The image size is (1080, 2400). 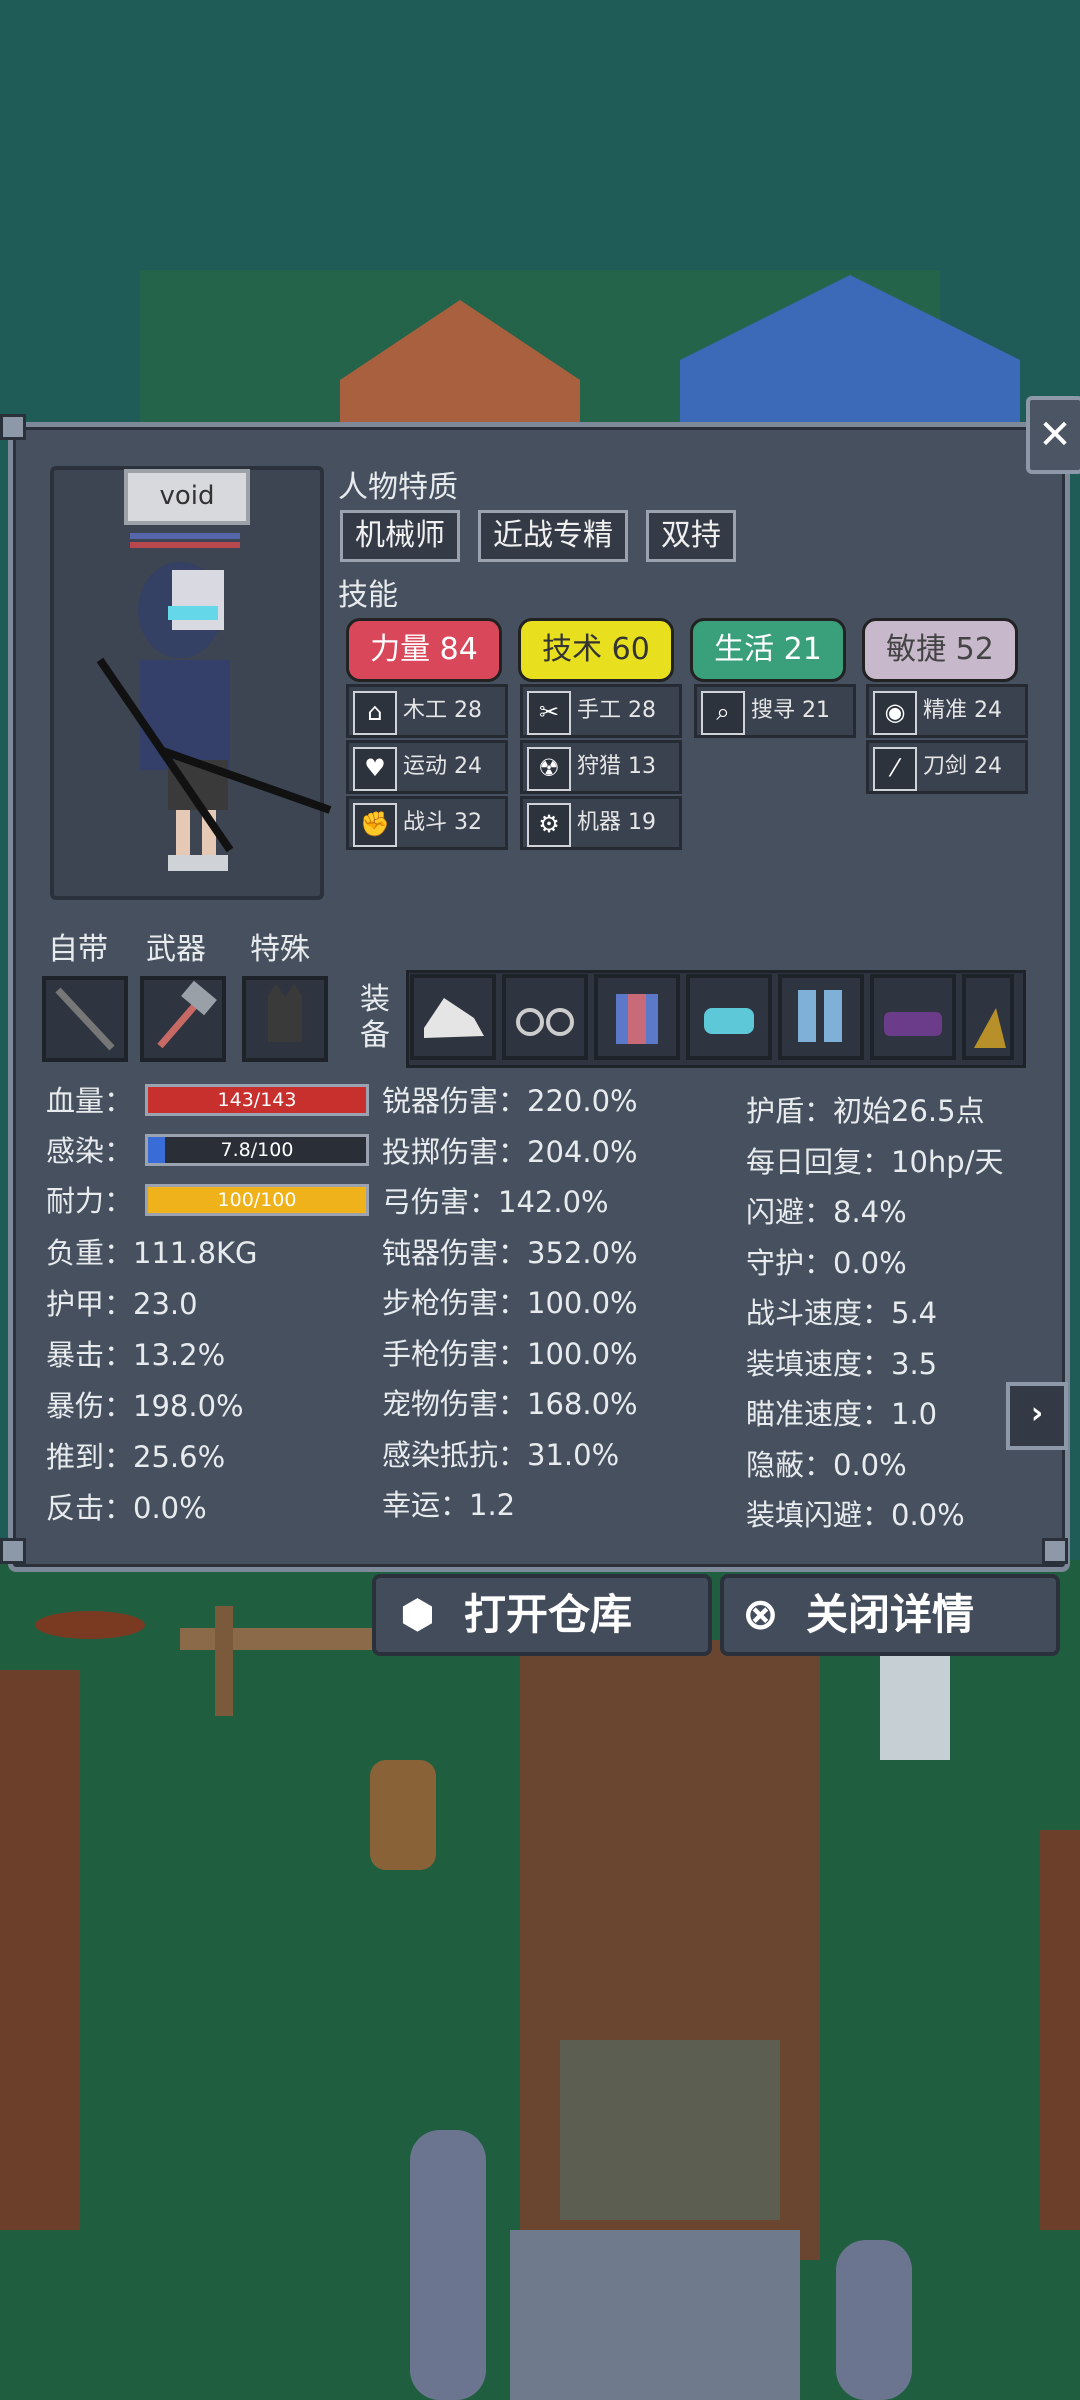 I want to click on staff-icon, so click(x=85, y=1019).